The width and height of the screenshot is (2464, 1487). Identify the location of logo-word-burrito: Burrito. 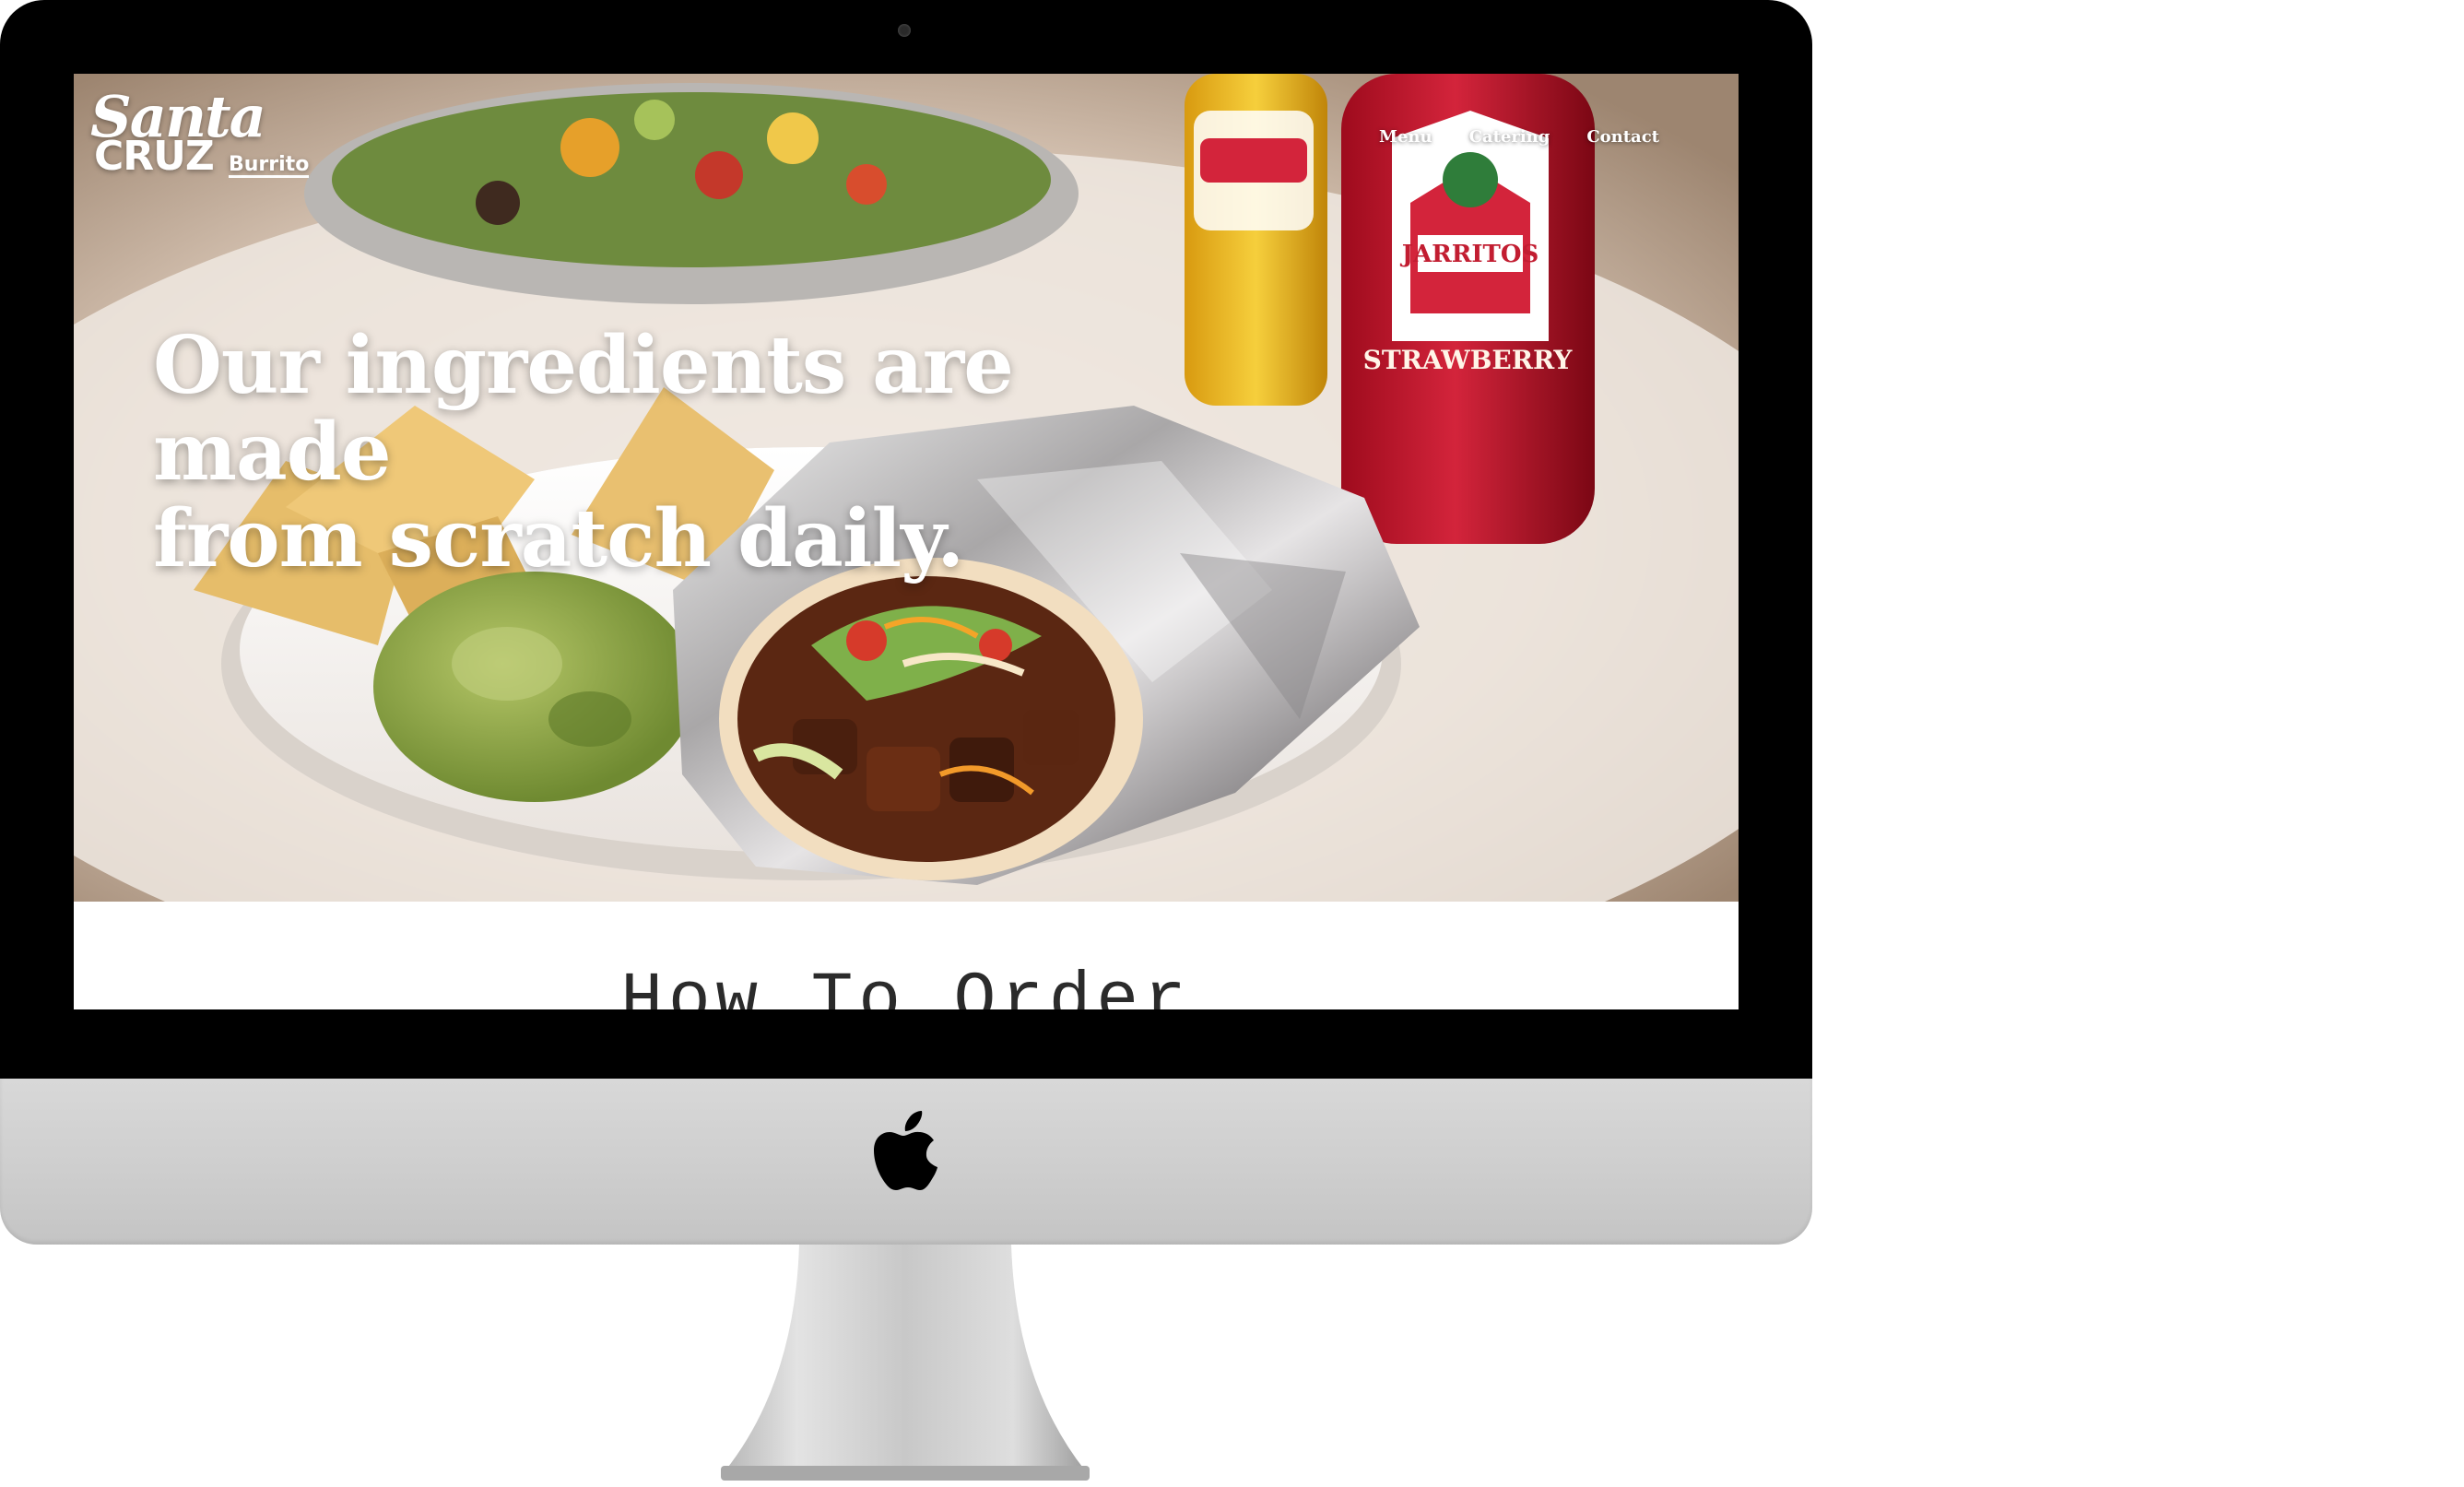
(269, 165).